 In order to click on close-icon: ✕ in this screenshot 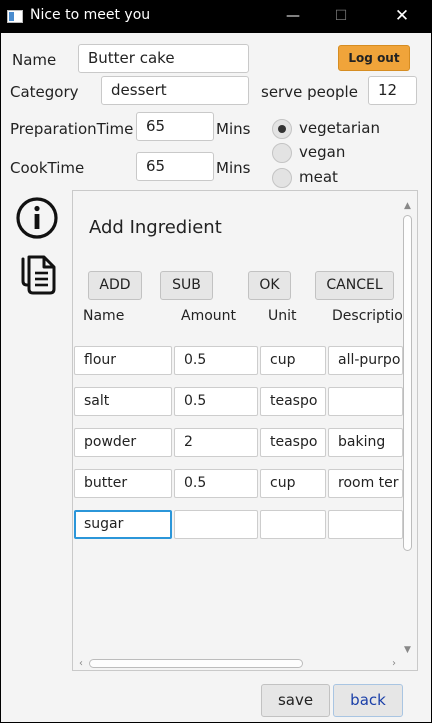, I will do `click(402, 16)`.